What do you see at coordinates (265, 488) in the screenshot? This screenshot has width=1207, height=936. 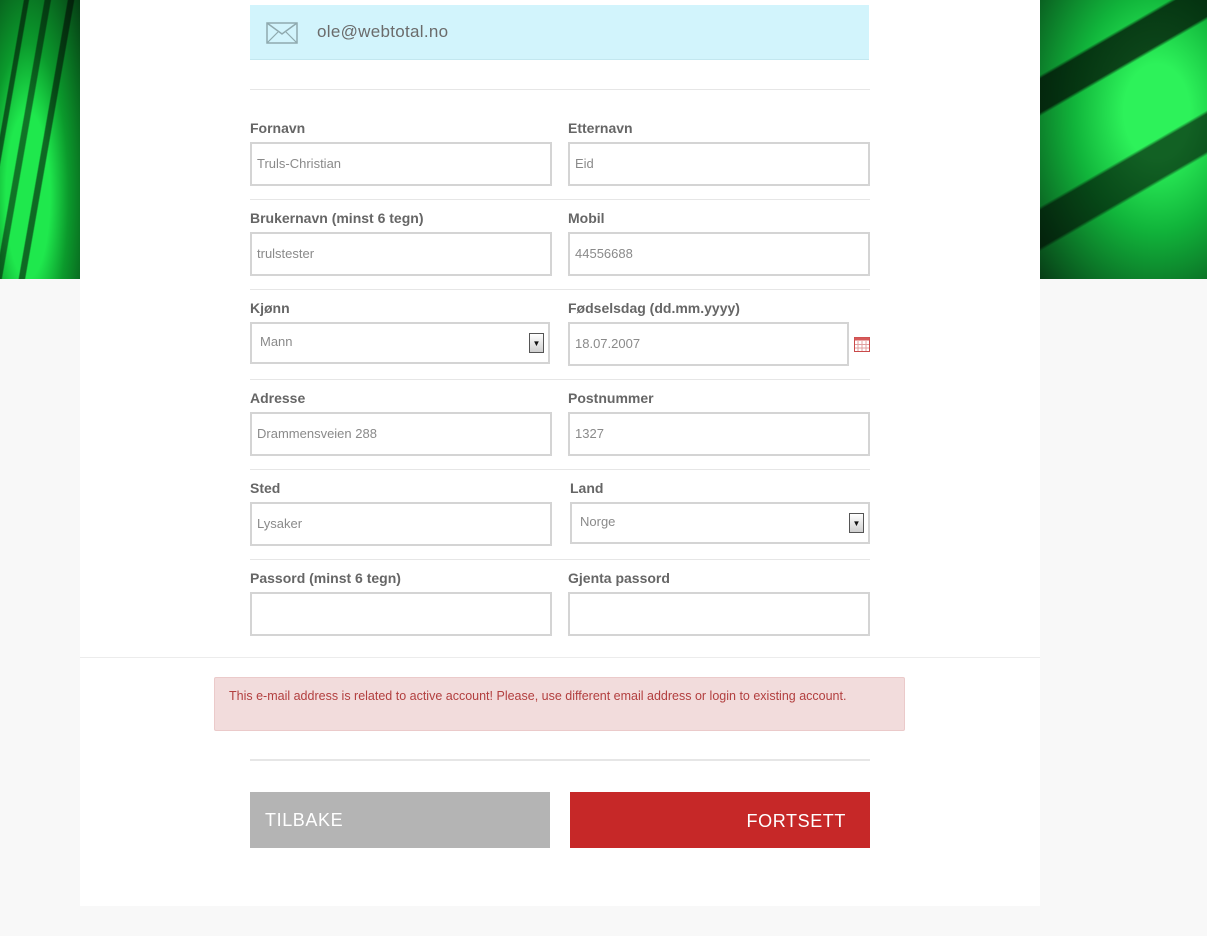 I see `sted-label: Sted` at bounding box center [265, 488].